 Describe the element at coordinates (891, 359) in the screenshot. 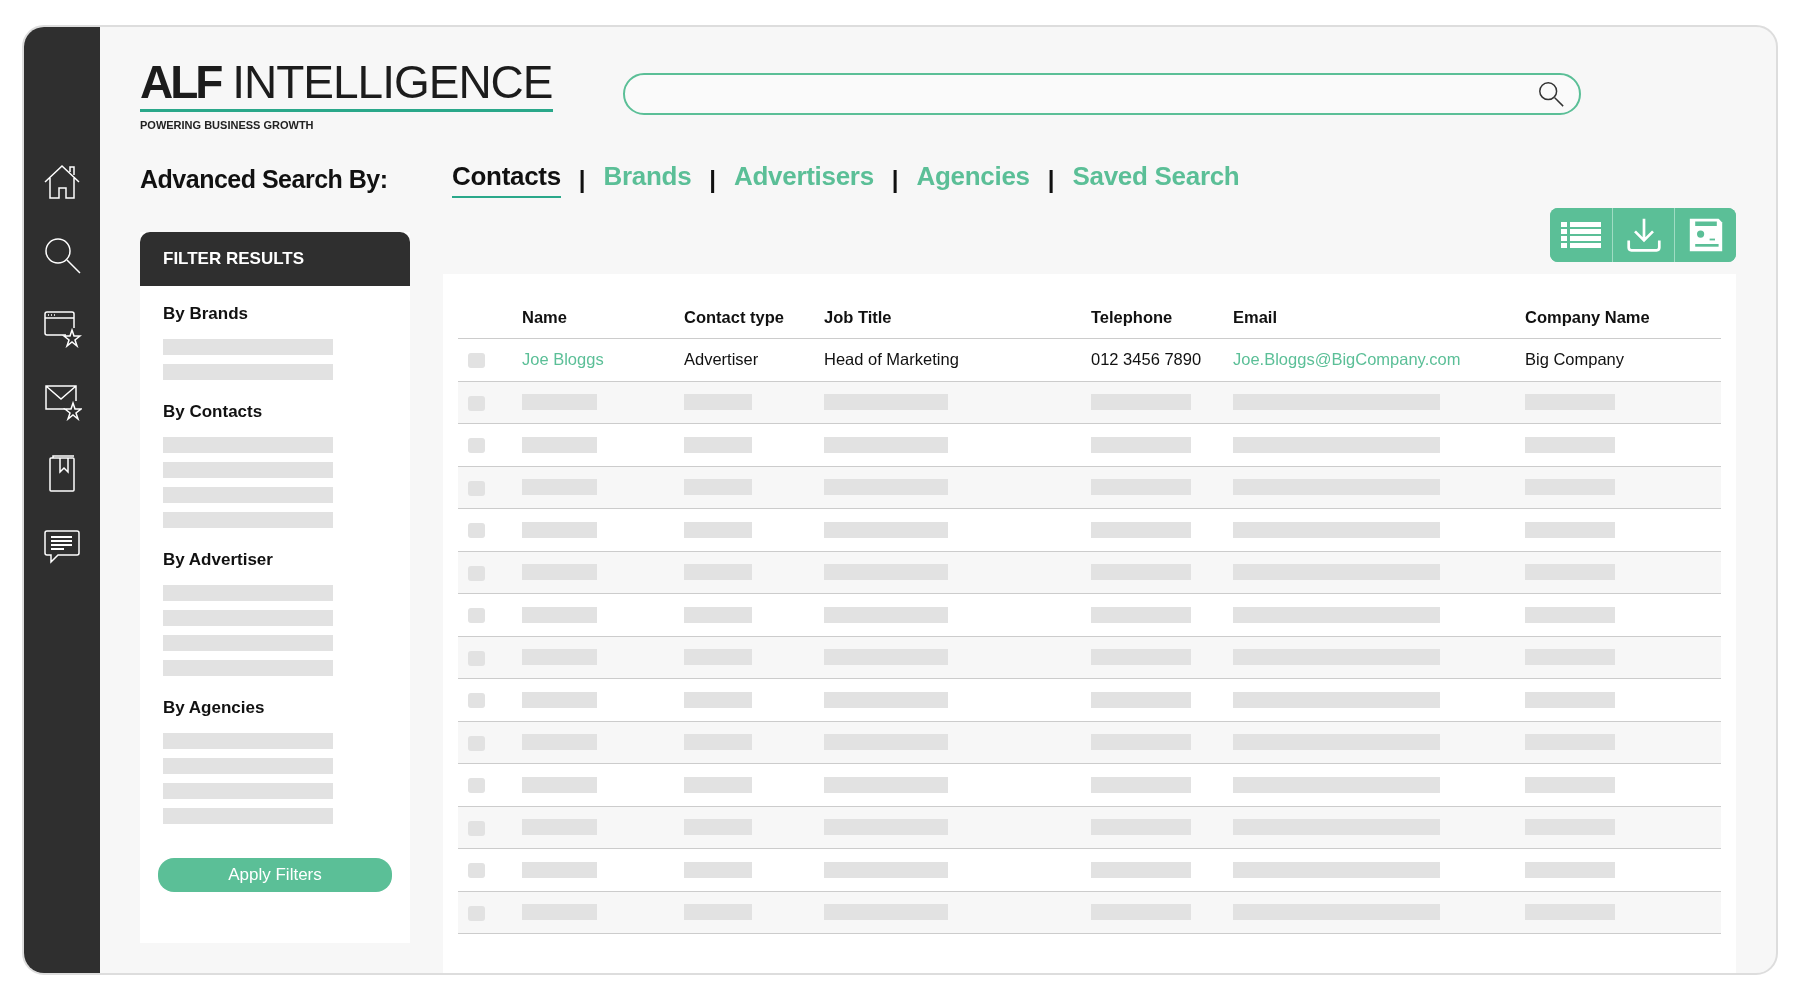

I see `table-cell: Head of Marketing` at that location.